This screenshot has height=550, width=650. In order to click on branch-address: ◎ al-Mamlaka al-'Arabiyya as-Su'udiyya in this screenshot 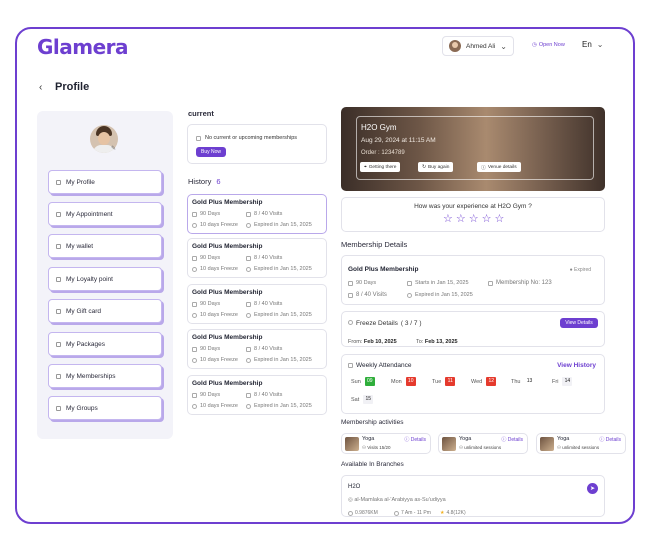, I will do `click(397, 500)`.